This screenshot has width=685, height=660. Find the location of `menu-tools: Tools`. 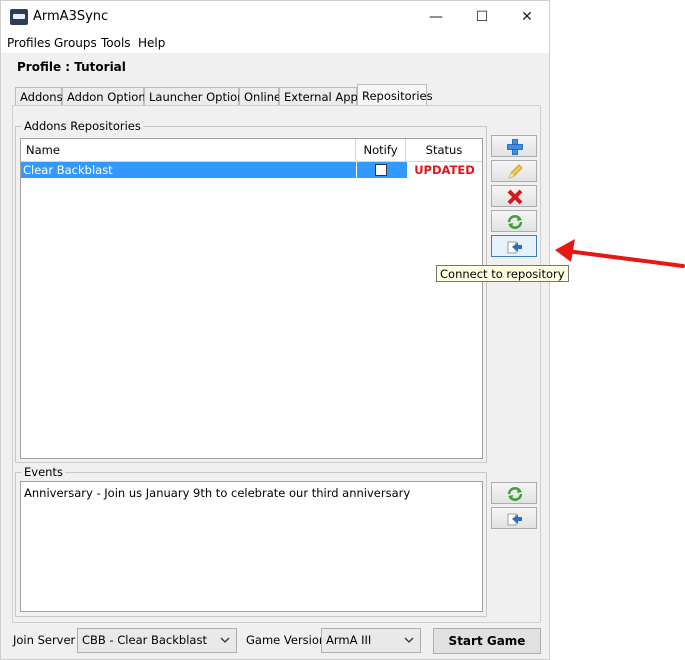

menu-tools: Tools is located at coordinates (116, 43).